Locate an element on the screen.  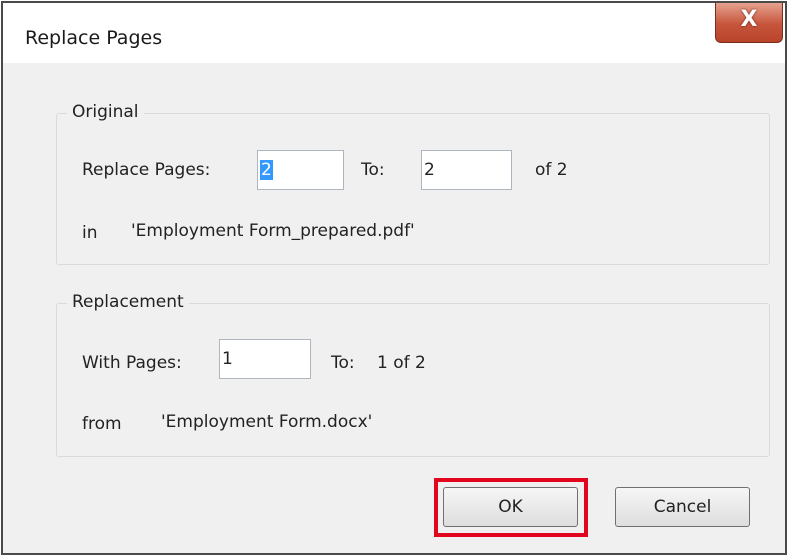
original-page-count: of 2 is located at coordinates (551, 170).